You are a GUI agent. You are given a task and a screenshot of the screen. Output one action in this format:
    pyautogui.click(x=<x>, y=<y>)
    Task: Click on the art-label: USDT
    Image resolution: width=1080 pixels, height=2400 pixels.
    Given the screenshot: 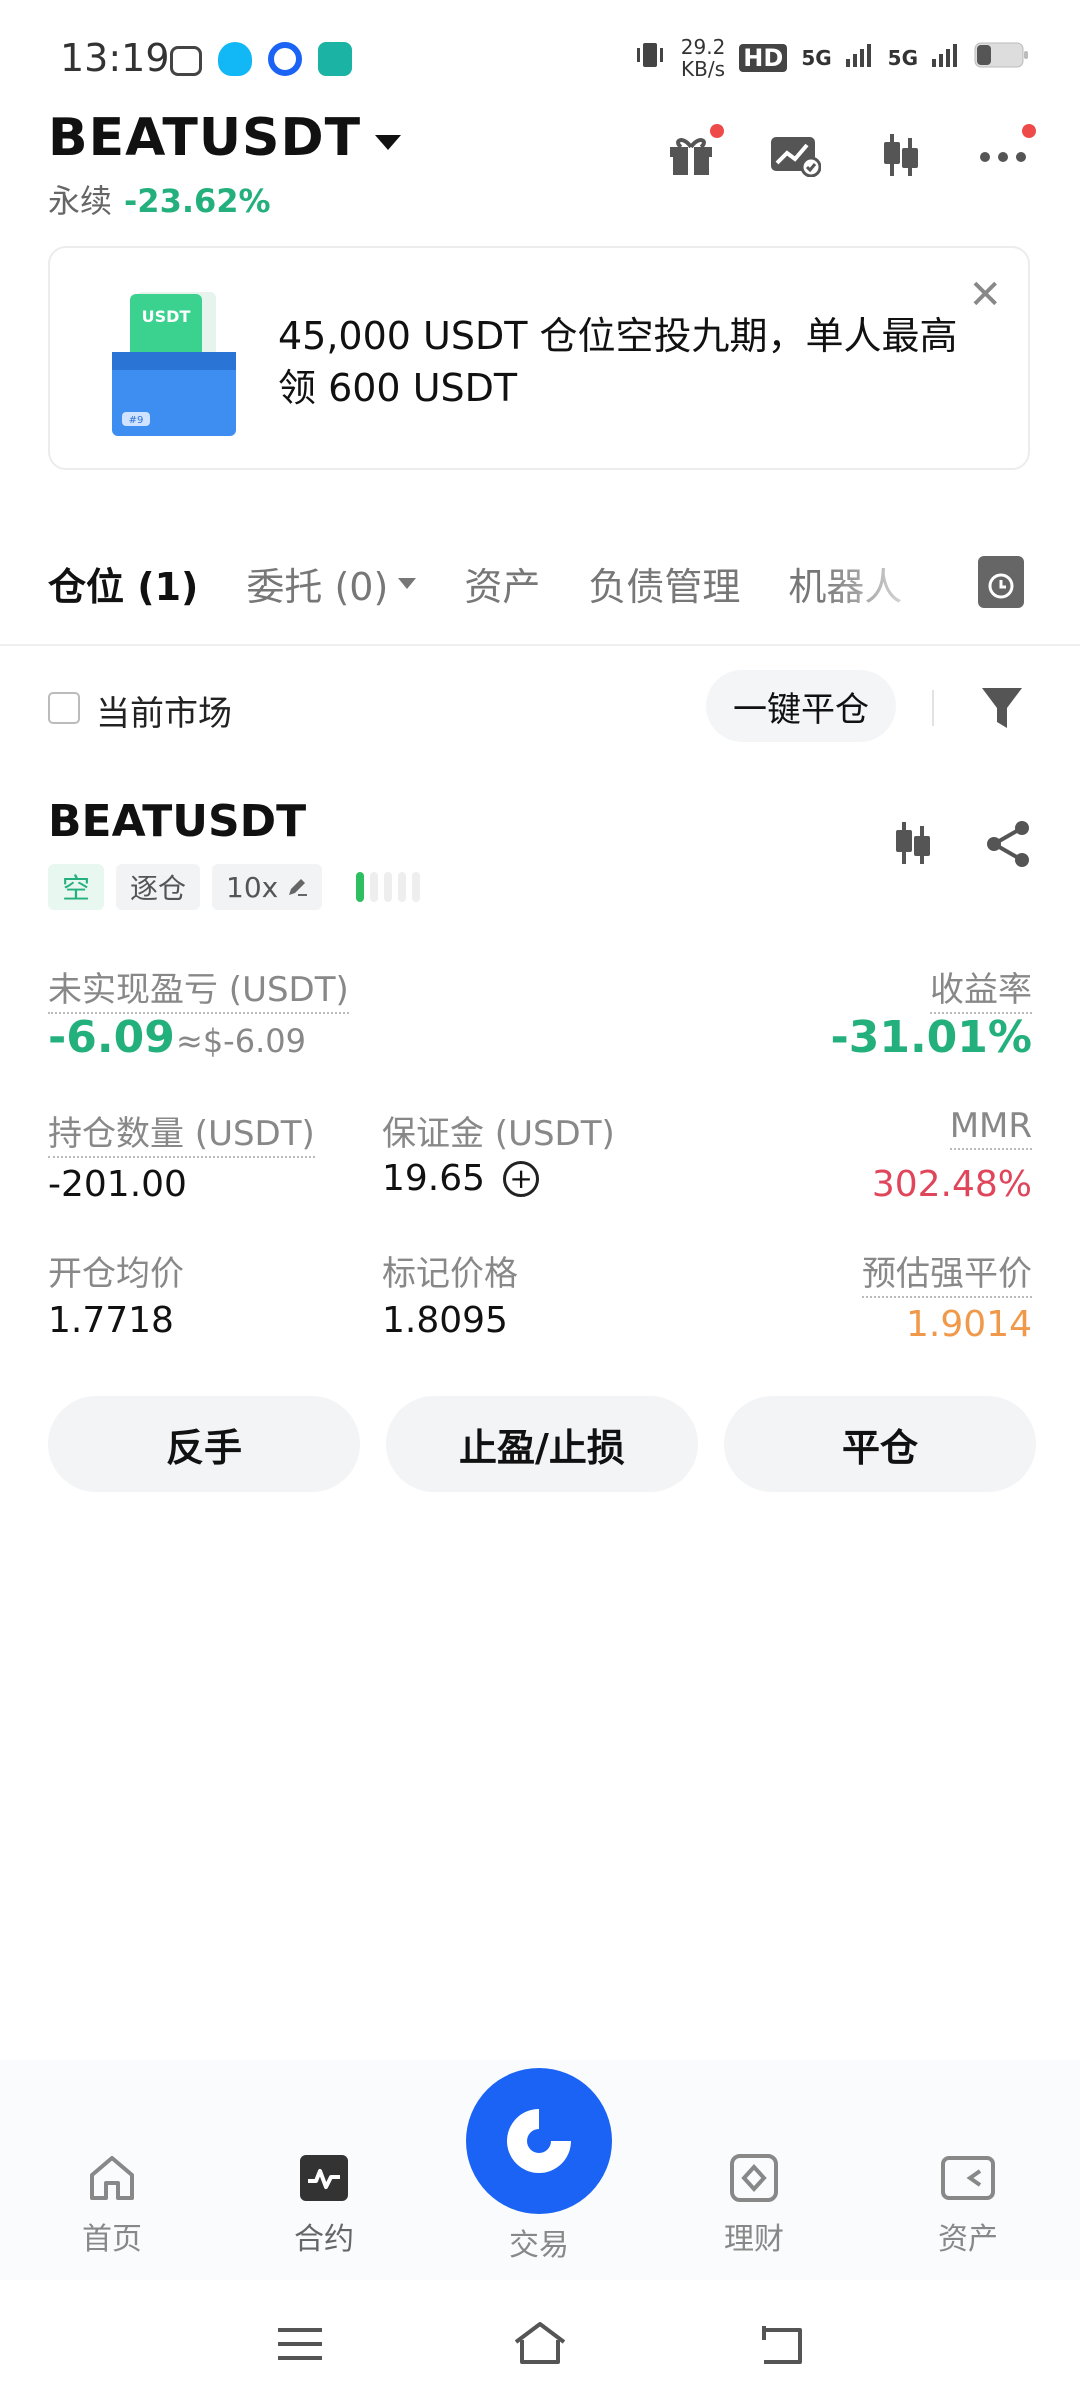 What is the action you would take?
    pyautogui.click(x=166, y=316)
    